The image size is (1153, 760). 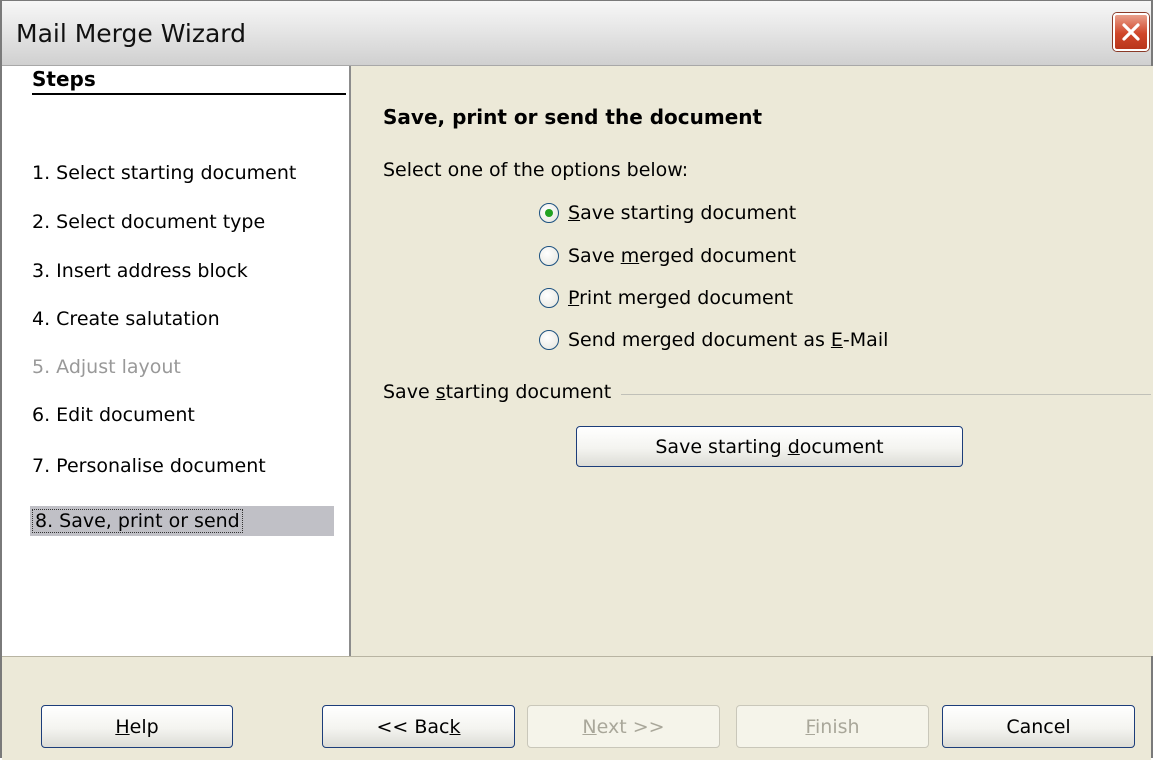 What do you see at coordinates (536, 170) in the screenshot?
I see `instruction-text: Select one of the options below:` at bounding box center [536, 170].